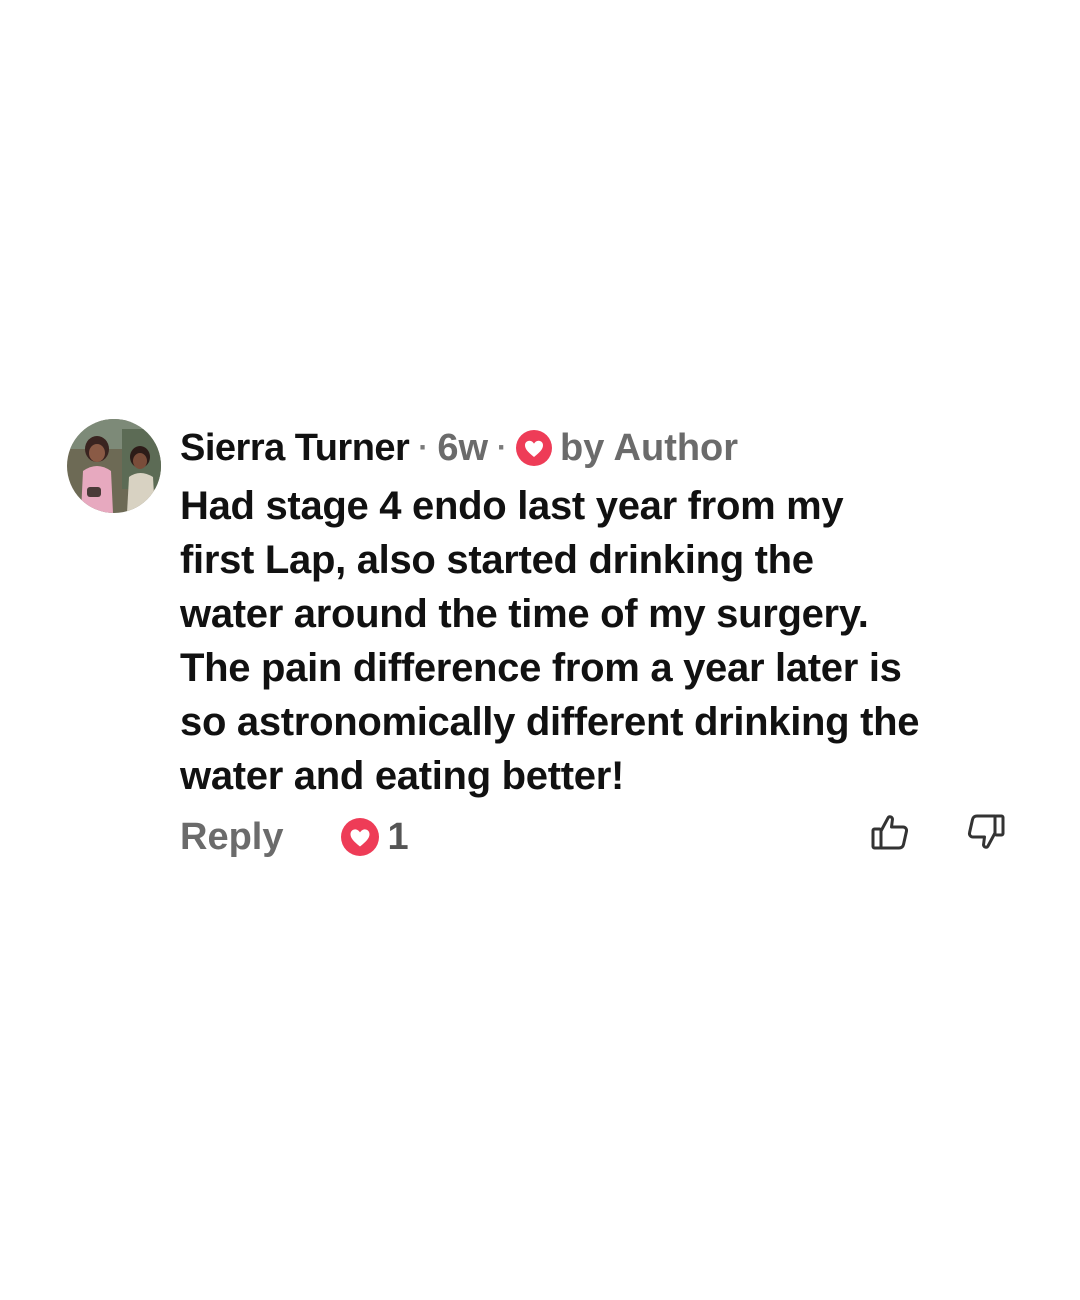 The width and height of the screenshot is (1080, 1300). Describe the element at coordinates (295, 448) in the screenshot. I see `author-name: Sierra Turner` at that location.